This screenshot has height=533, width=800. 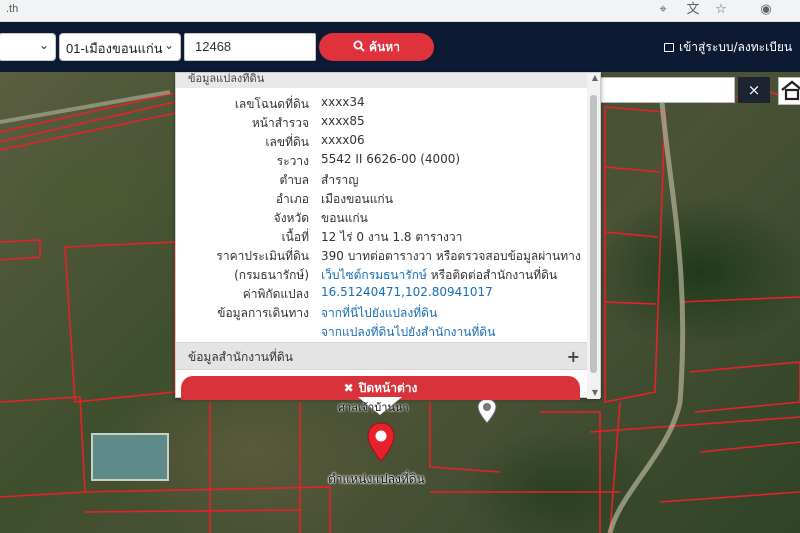 I want to click on info-label: จังหวัด, so click(x=291, y=218).